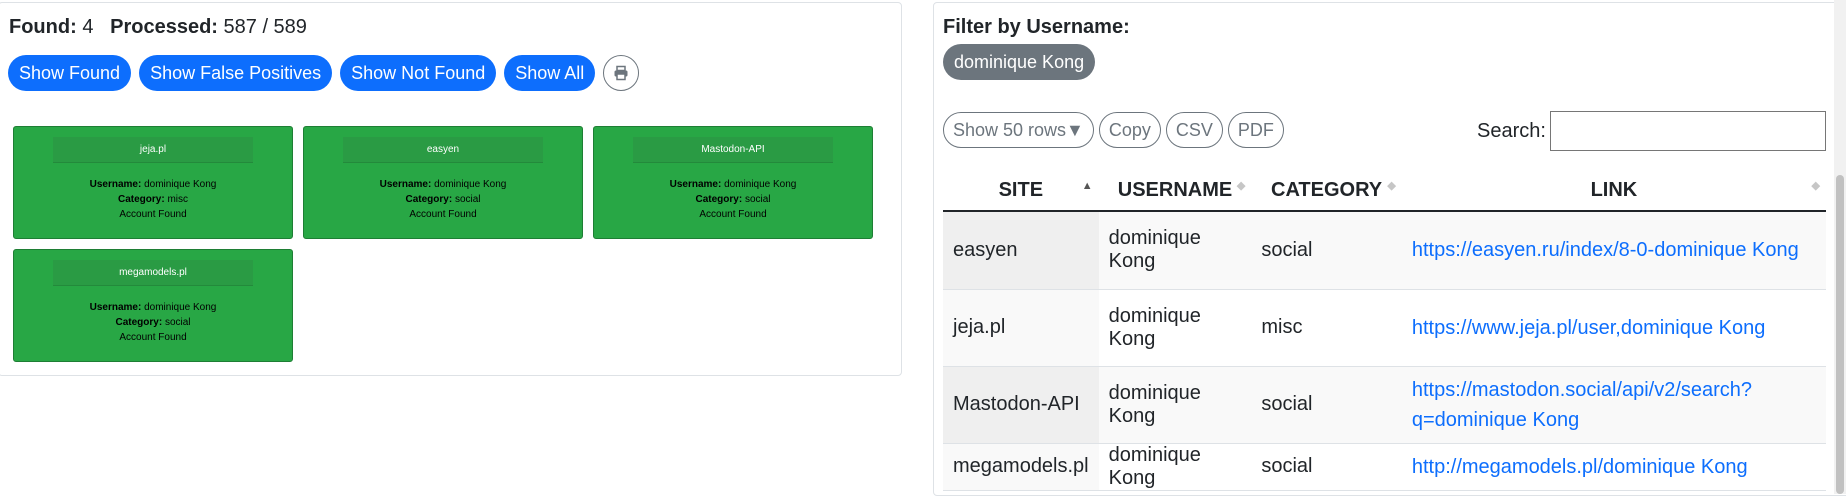 Image resolution: width=1846 pixels, height=496 pixels. I want to click on printer-icon, so click(621, 73).